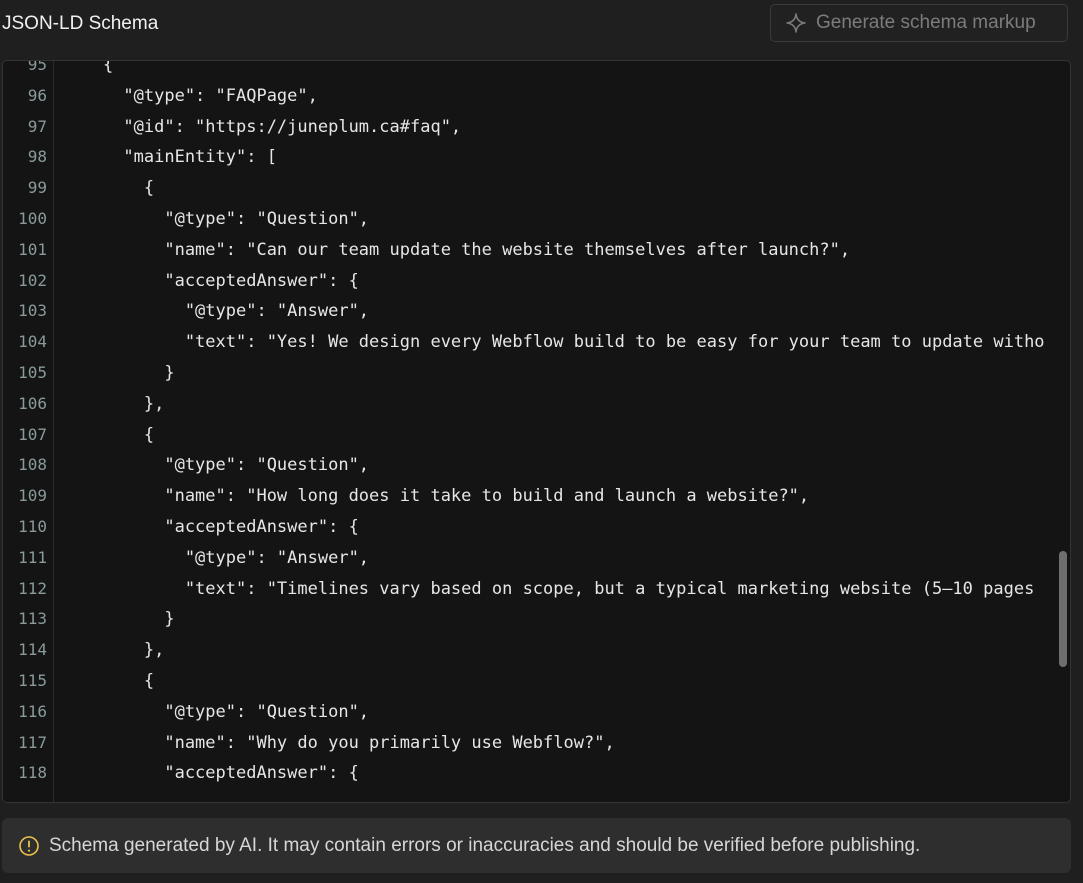 The width and height of the screenshot is (1083, 883). What do you see at coordinates (32, 280) in the screenshot?
I see `line-number: 102` at bounding box center [32, 280].